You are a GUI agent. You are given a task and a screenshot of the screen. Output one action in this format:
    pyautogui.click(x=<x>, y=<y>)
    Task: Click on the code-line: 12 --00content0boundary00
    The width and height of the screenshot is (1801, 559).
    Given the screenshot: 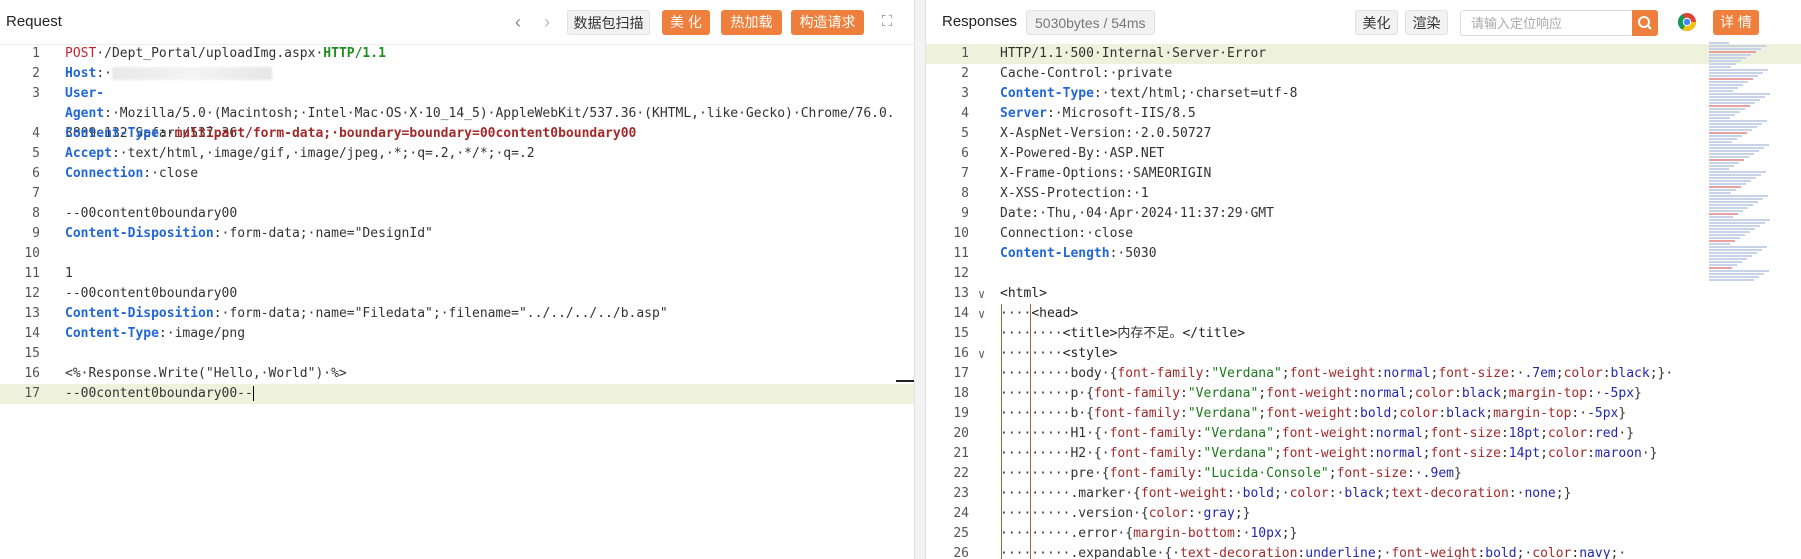 What is the action you would take?
    pyautogui.click(x=457, y=294)
    